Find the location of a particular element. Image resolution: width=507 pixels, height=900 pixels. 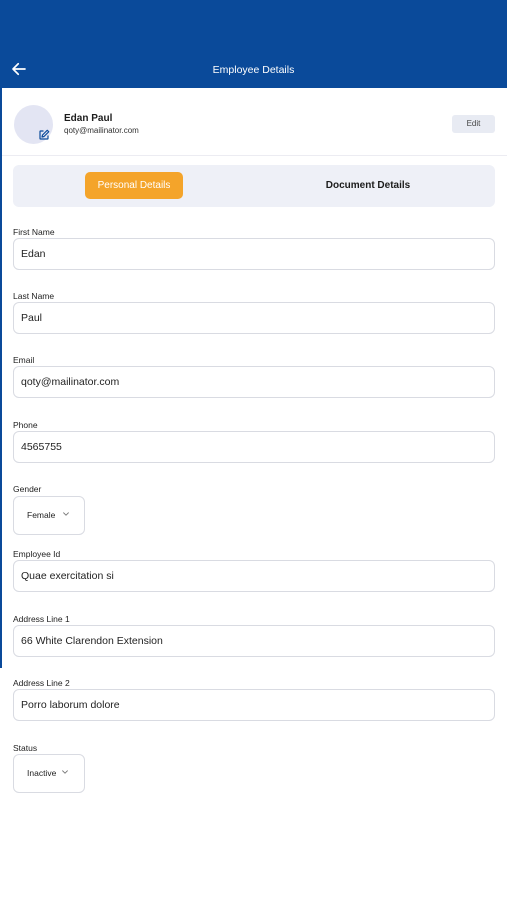

tab-document-details: Document Details is located at coordinates (368, 185).